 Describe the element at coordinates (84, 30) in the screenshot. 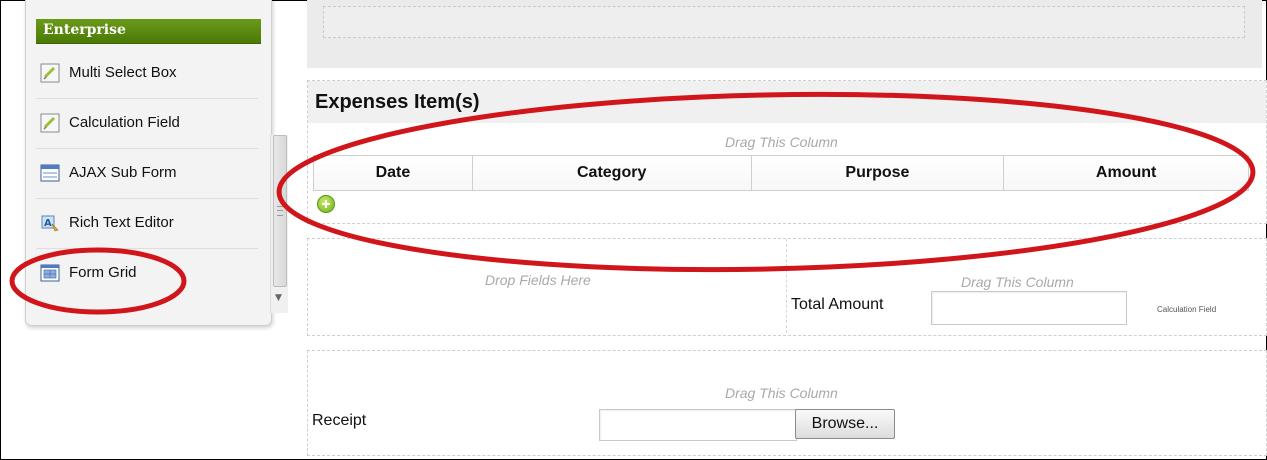

I see `enterprise-header-label: Enterprise` at that location.